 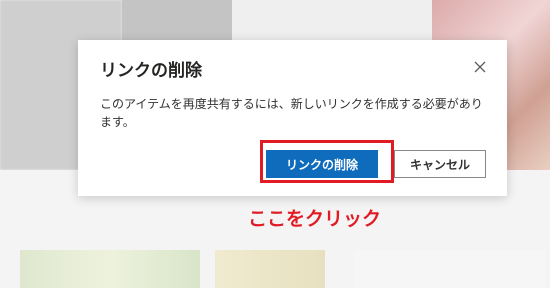 I want to click on dialog-message: このアイテムを再度共有するには、新しいリンクを作成する必要があります。, so click(x=291, y=113).